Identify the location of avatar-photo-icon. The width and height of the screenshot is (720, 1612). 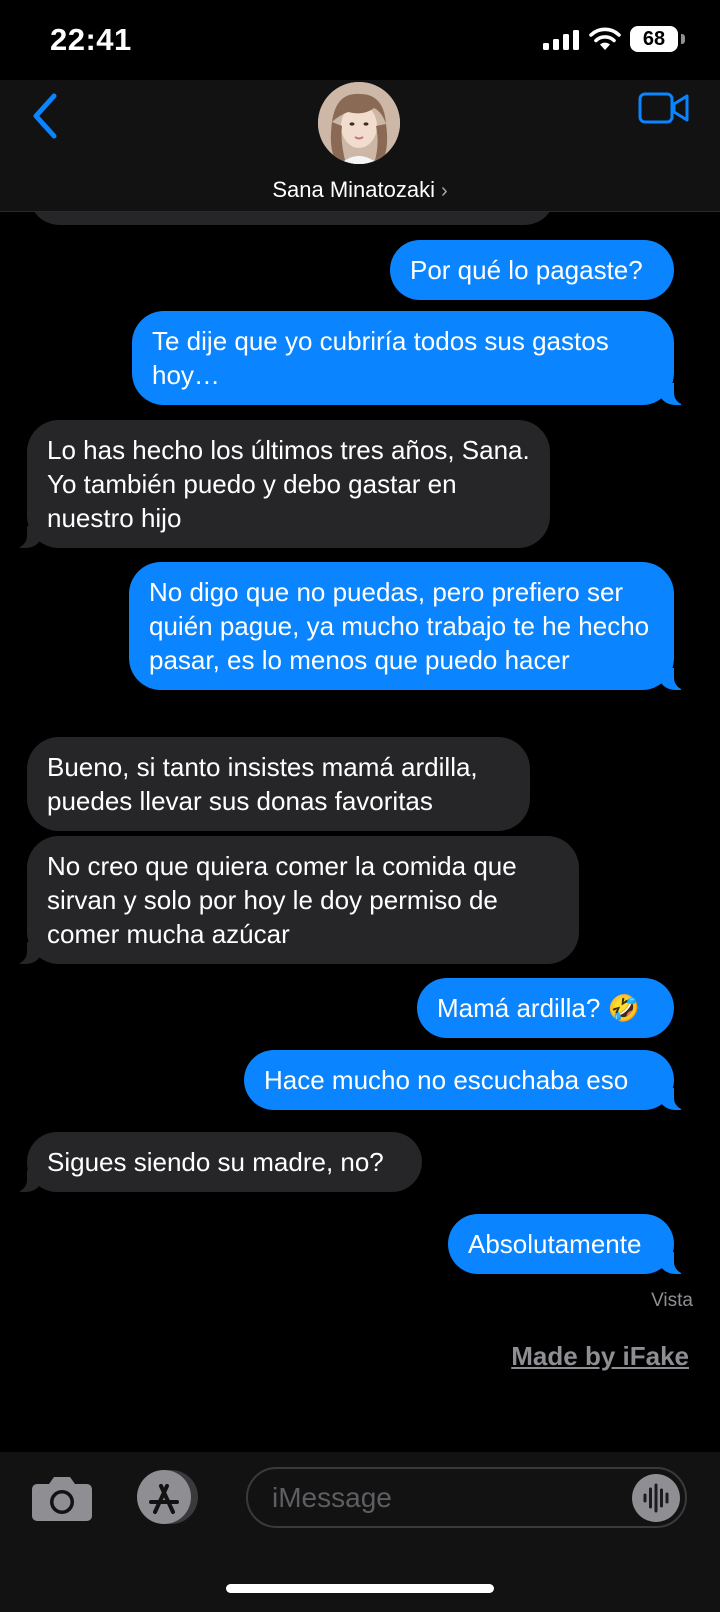
(359, 123).